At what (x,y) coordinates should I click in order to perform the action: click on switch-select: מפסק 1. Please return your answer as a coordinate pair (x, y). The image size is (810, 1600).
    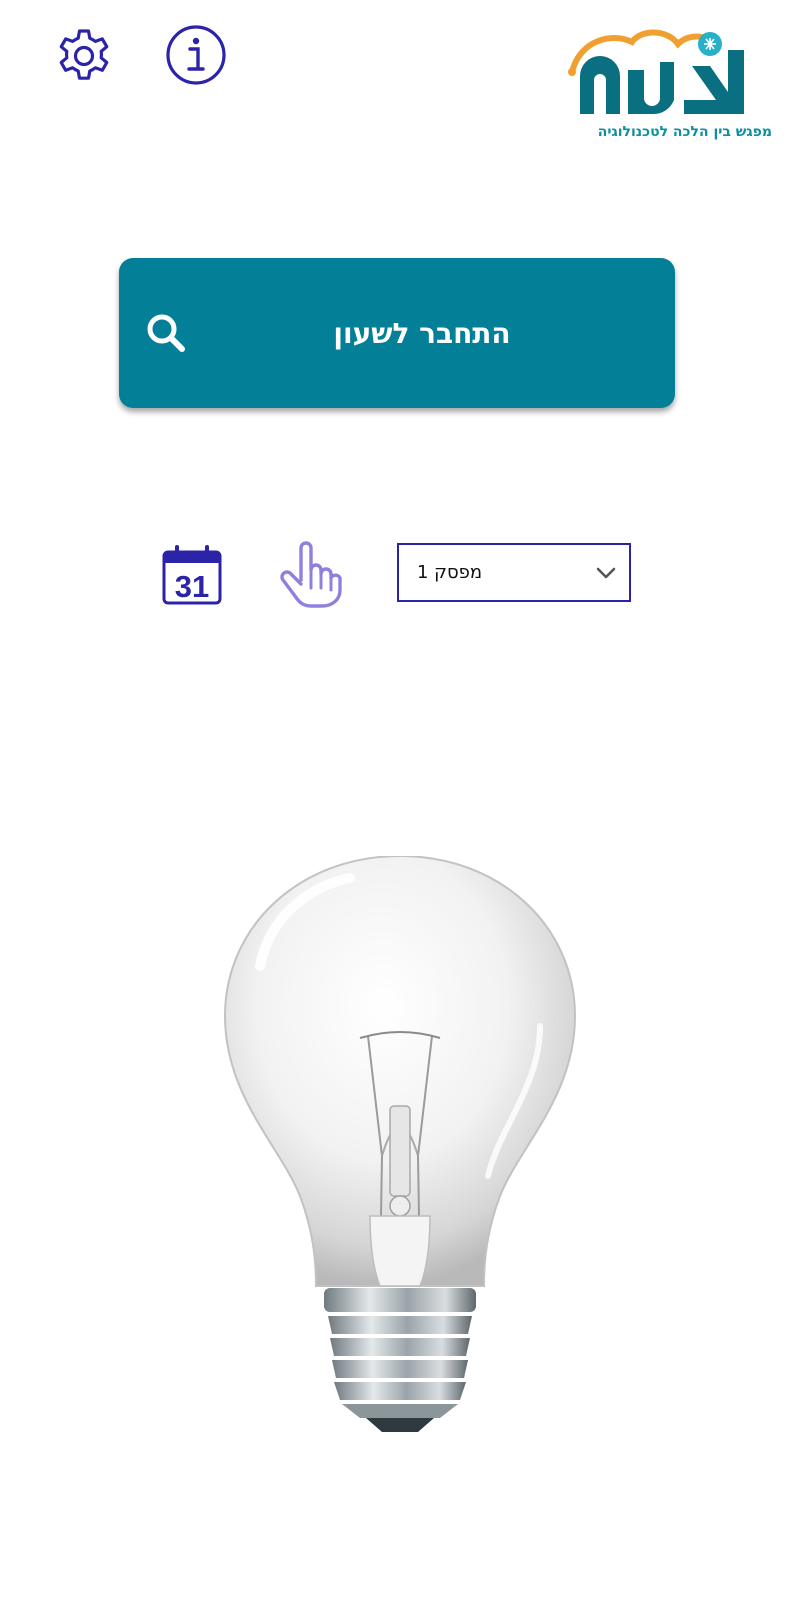
    Looking at the image, I should click on (514, 572).